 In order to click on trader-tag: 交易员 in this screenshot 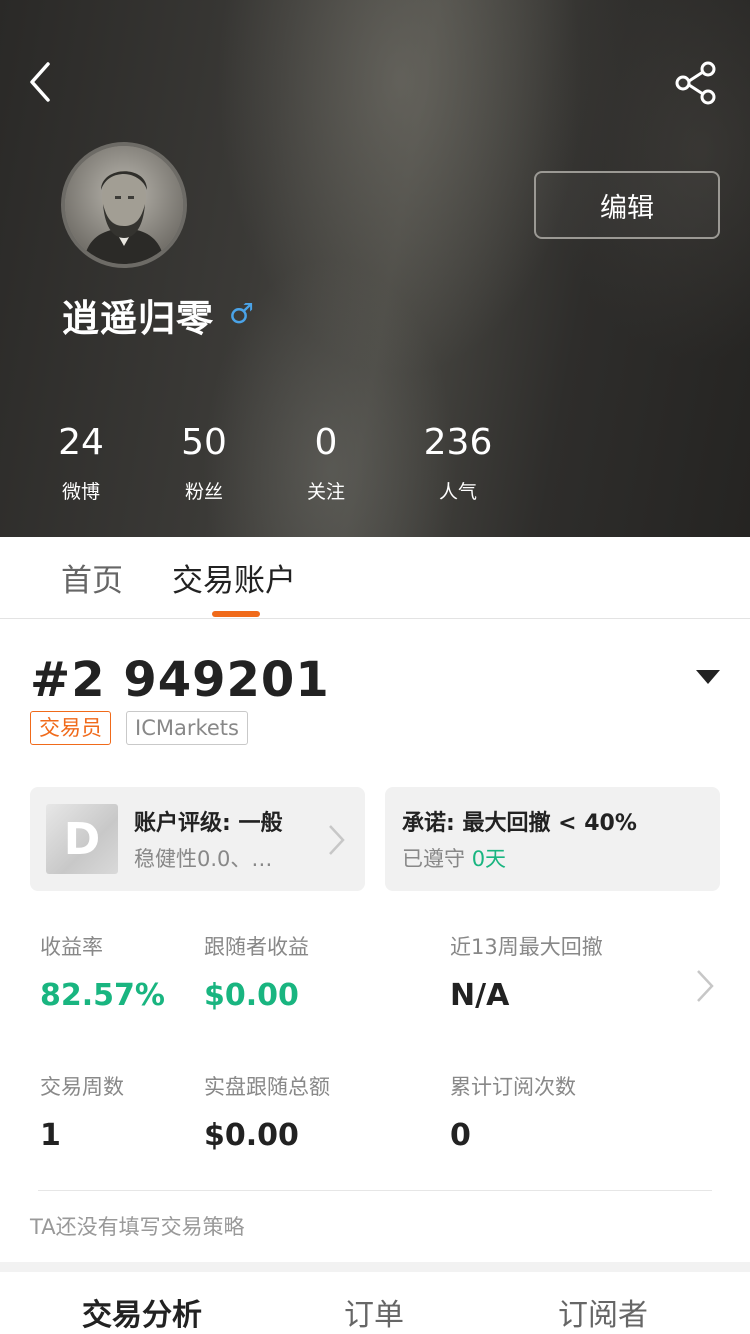, I will do `click(70, 728)`.